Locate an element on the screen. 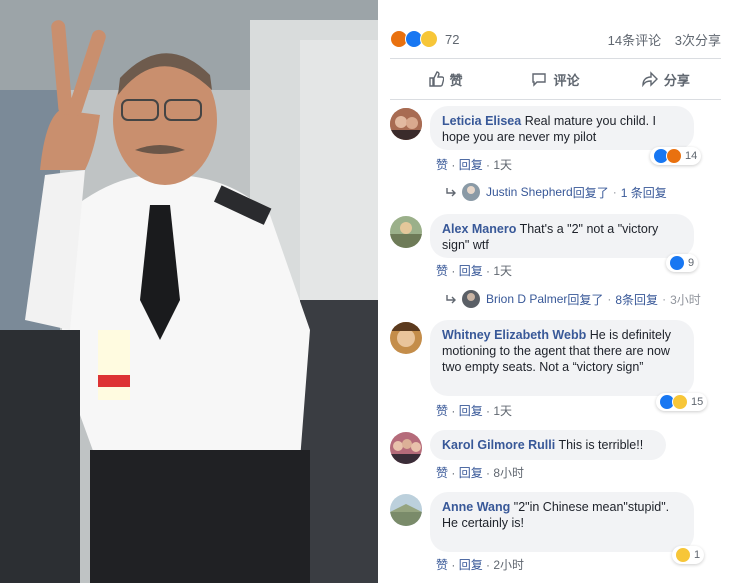 This screenshot has height=583, width=733. angry-reaction-icon is located at coordinates (674, 156).